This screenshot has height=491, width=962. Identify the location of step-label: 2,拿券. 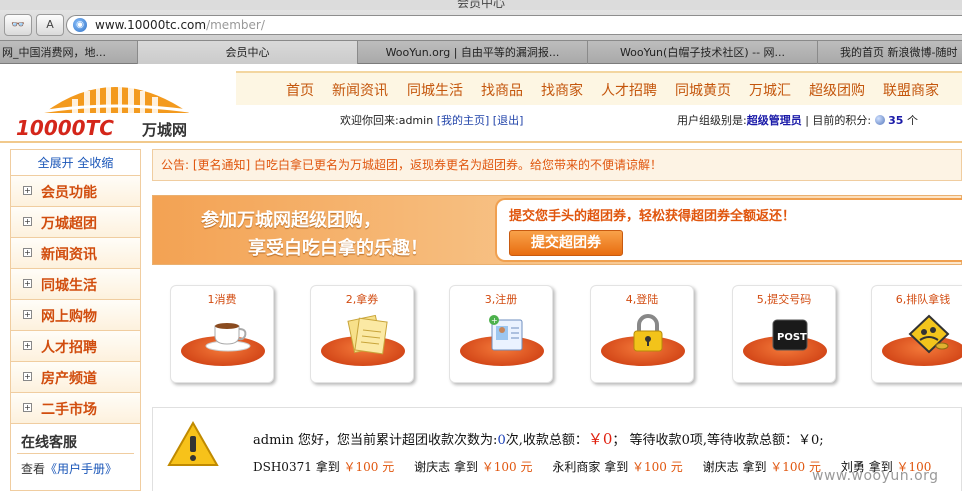
(362, 299).